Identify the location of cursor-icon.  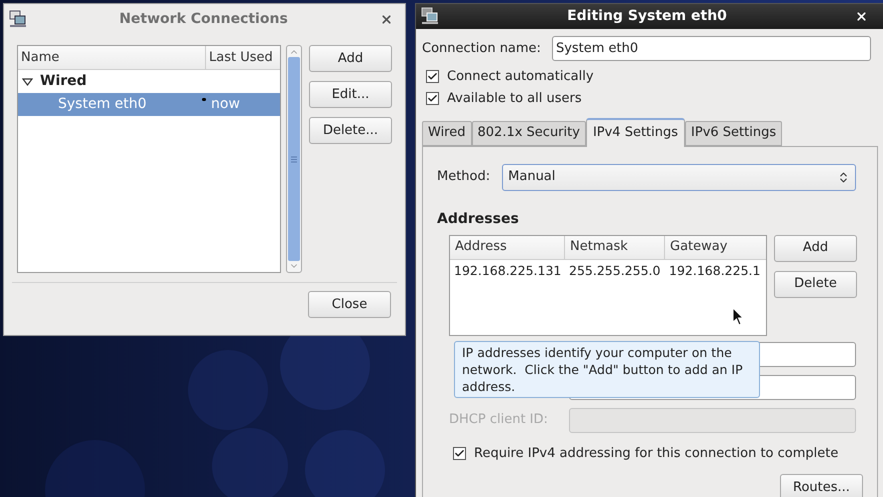
(738, 316).